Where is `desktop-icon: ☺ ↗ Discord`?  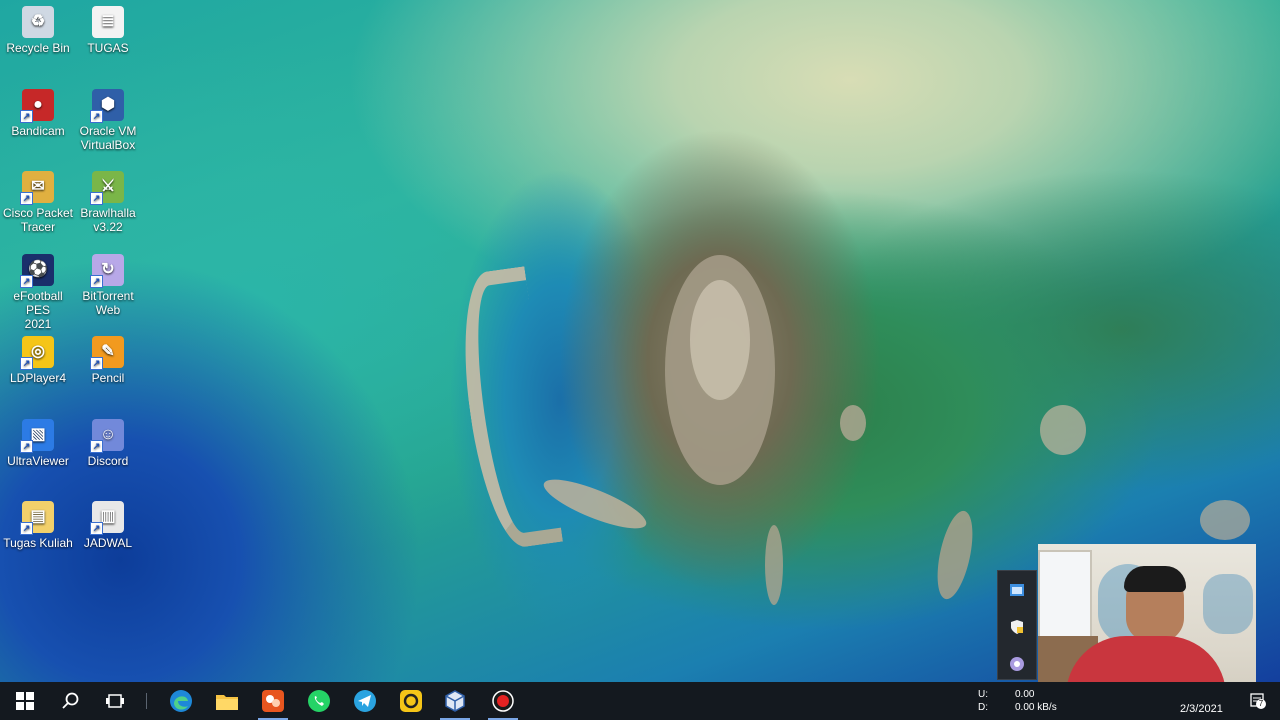
desktop-icon: ☺ ↗ Discord is located at coordinates (108, 443).